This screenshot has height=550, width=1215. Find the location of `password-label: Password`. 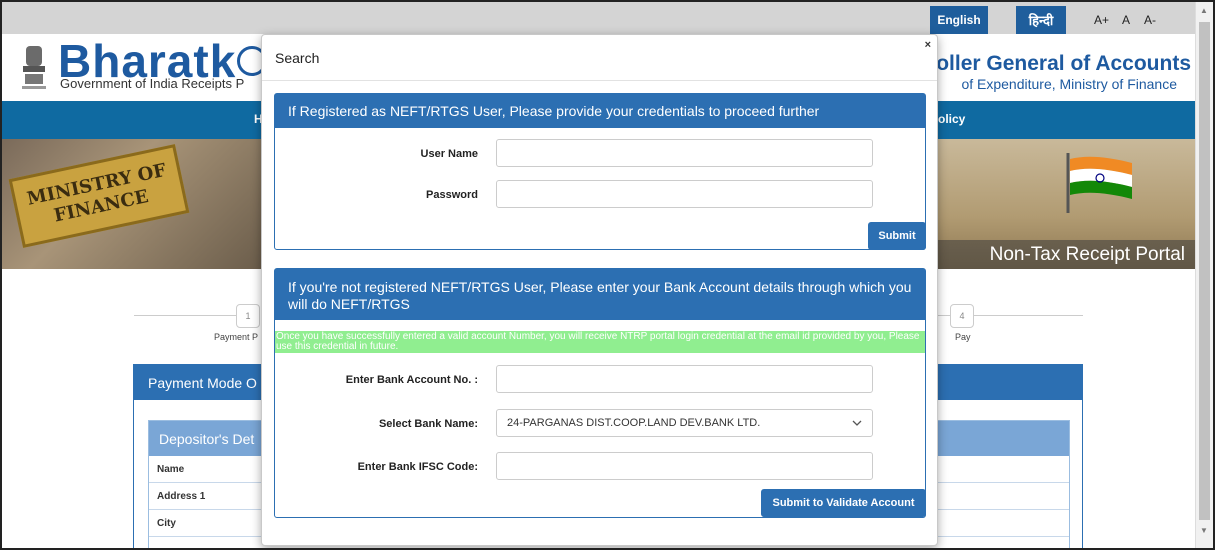

password-label: Password is located at coordinates (452, 195).